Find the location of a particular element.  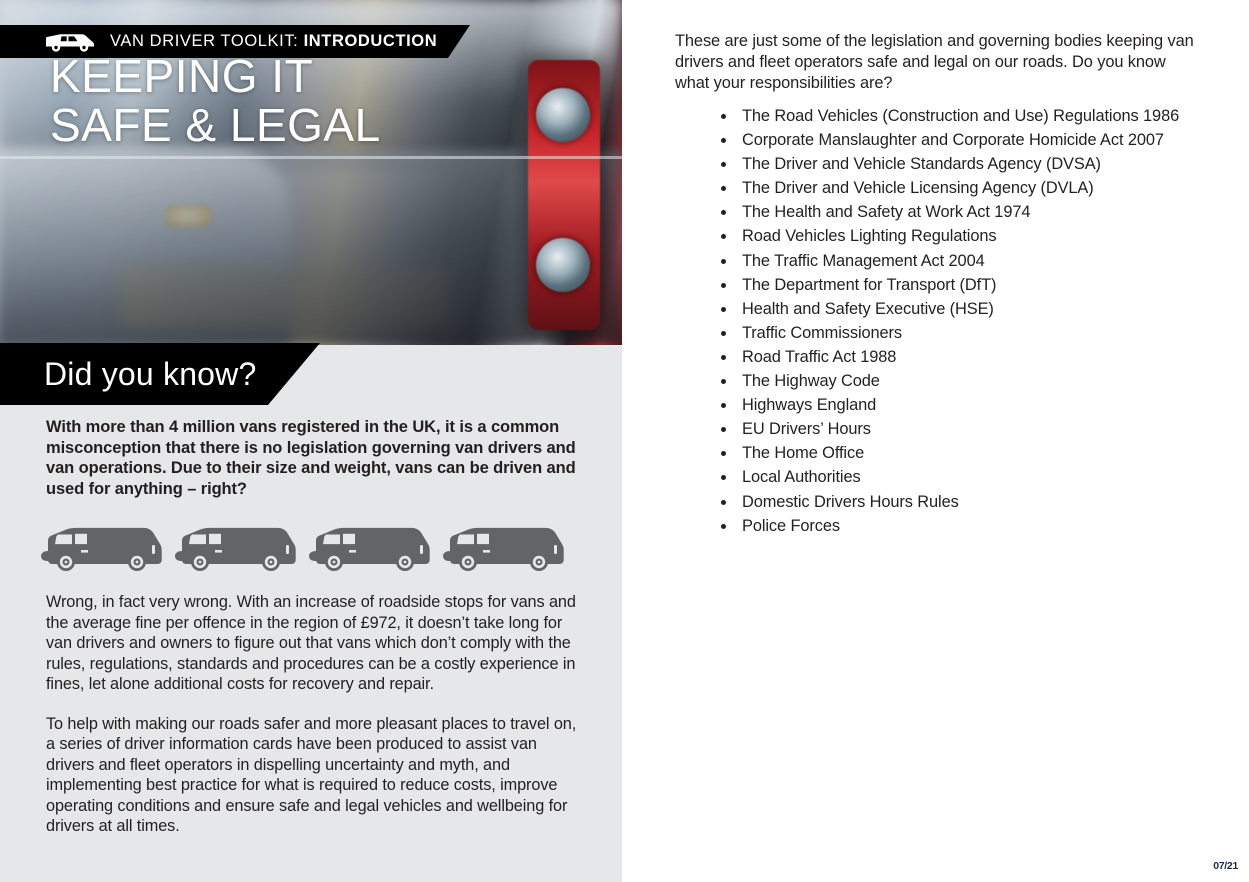

did-you-know-label: Did you know? is located at coordinates (150, 373).